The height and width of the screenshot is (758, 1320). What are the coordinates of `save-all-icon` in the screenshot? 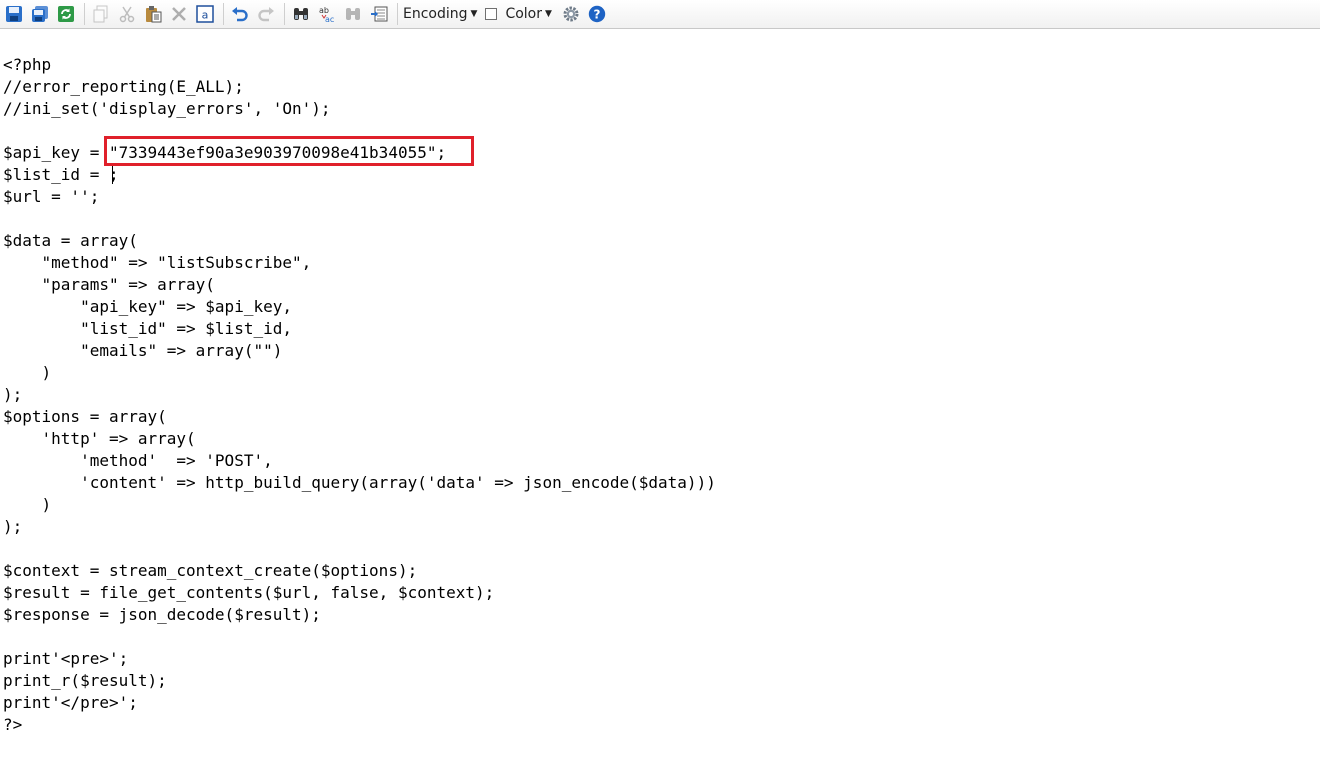 It's located at (40, 14).